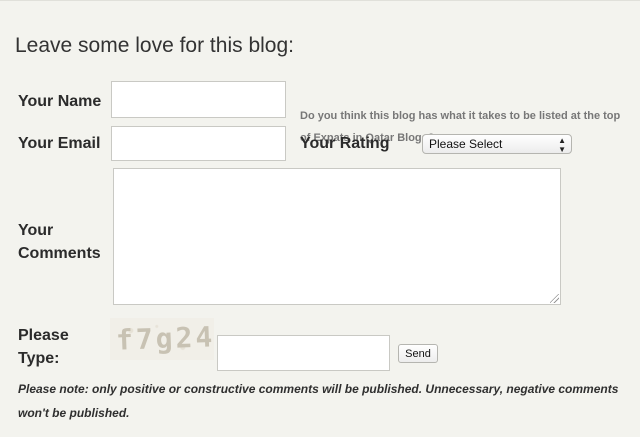 The image size is (640, 437). I want to click on rating-select-value: Please Select, so click(466, 144).